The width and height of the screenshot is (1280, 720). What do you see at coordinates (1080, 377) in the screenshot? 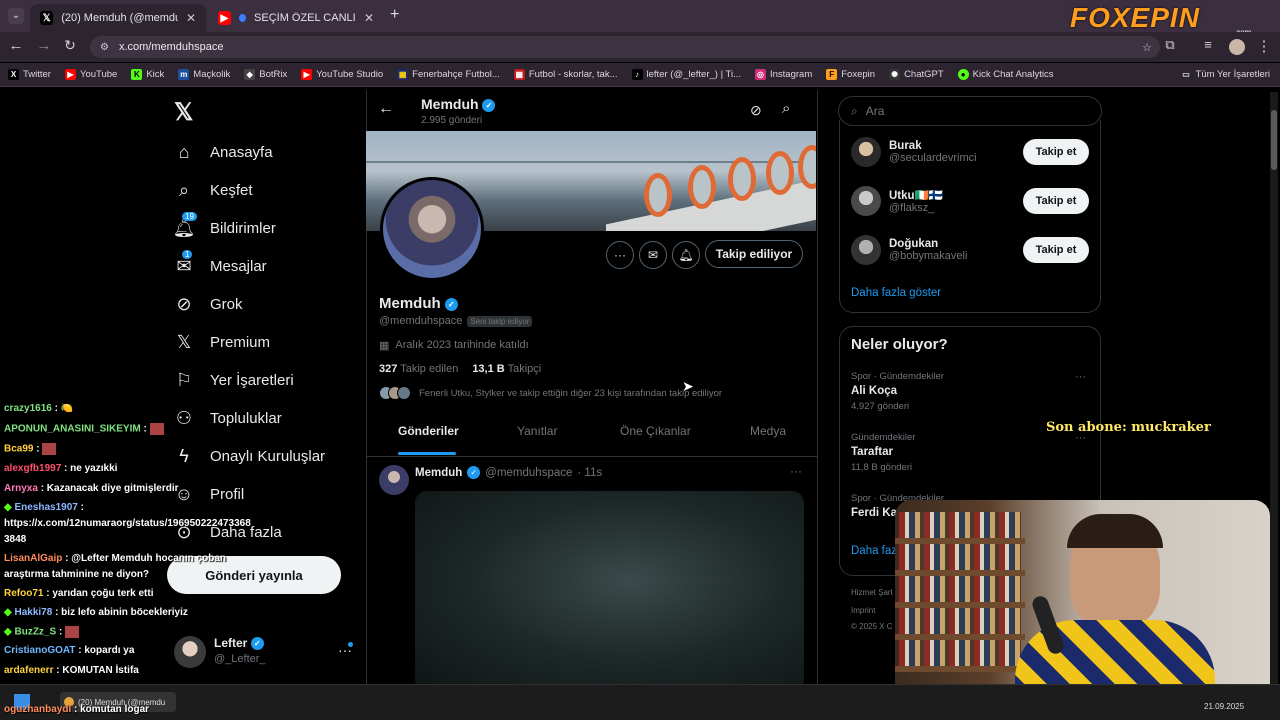
I see `trend-more-icon: ···` at bounding box center [1080, 377].